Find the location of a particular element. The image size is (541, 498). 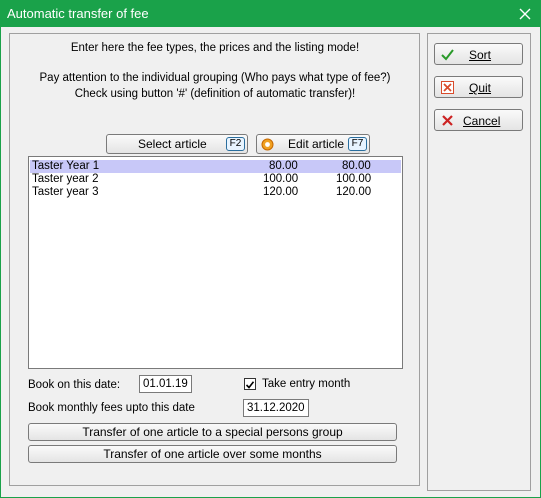

select-article-label: Select article is located at coordinates (172, 144).